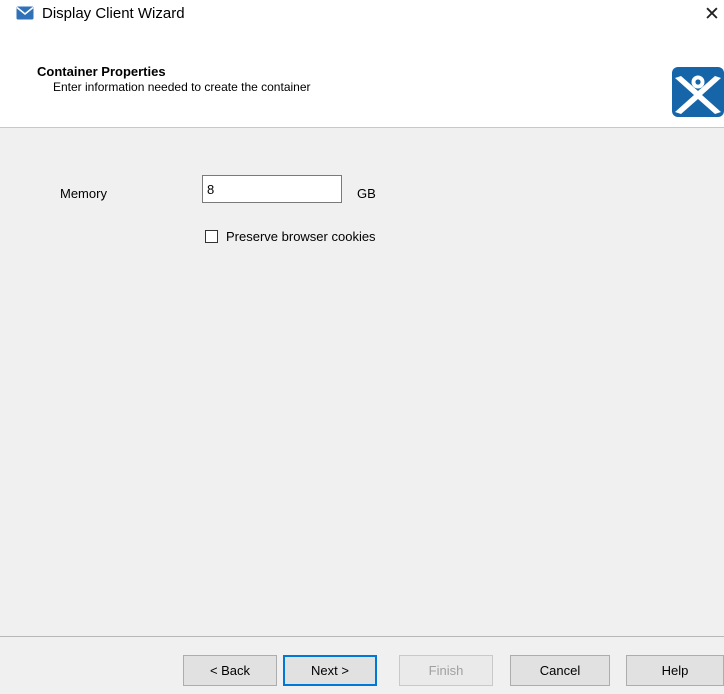 Image resolution: width=724 pixels, height=694 pixels. Describe the element at coordinates (362, 15) in the screenshot. I see `title-bar: Display Client Wizard ✕` at that location.